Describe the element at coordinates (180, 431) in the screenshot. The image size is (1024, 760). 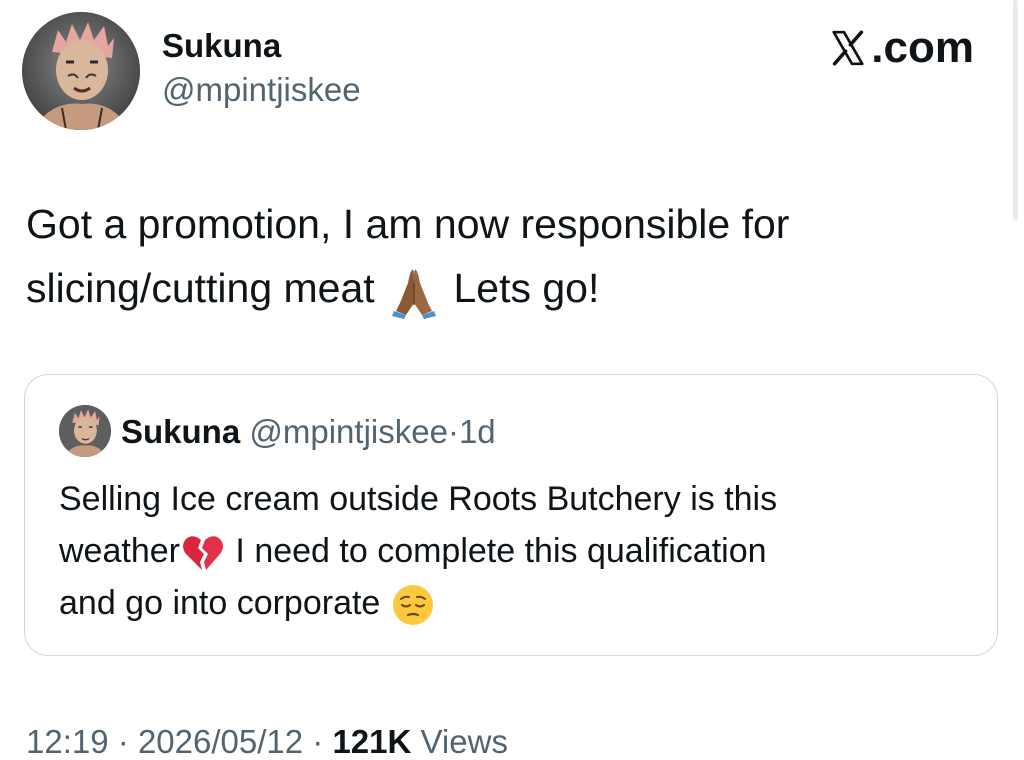
I see `quoted-author-name: Sukuna` at that location.